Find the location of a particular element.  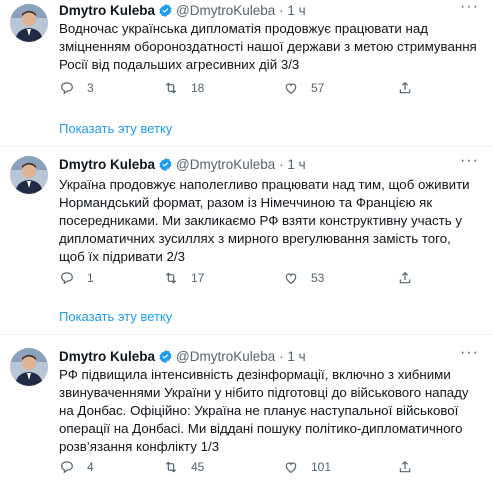

like-button: 53 is located at coordinates (303, 278).